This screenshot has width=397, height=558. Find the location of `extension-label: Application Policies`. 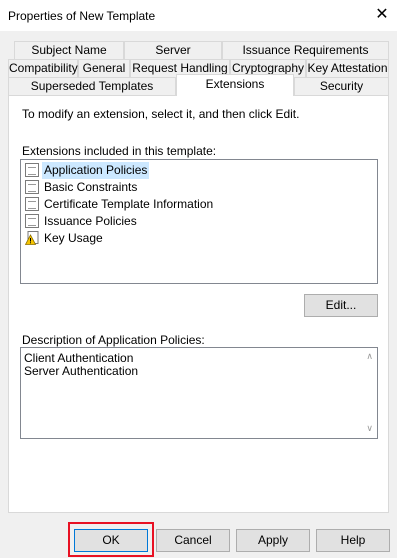

extension-label: Application Policies is located at coordinates (96, 170).